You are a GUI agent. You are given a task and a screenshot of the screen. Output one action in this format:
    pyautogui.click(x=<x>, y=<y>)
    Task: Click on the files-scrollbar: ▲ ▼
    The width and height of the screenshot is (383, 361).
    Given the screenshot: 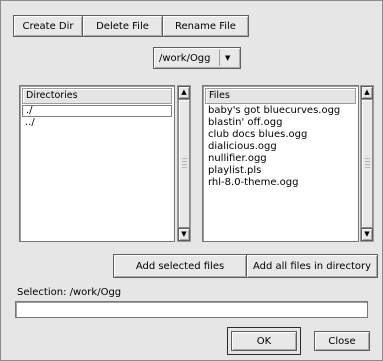 What is the action you would take?
    pyautogui.click(x=367, y=163)
    